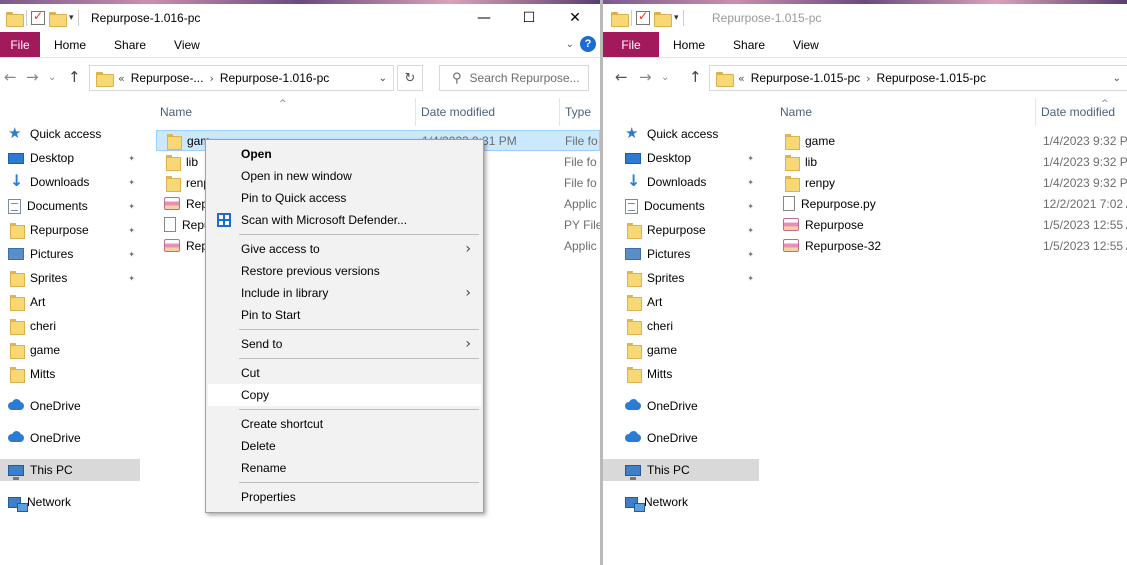  I want to click on menu-item-create-shortcut: Create shortcut, so click(344, 424).